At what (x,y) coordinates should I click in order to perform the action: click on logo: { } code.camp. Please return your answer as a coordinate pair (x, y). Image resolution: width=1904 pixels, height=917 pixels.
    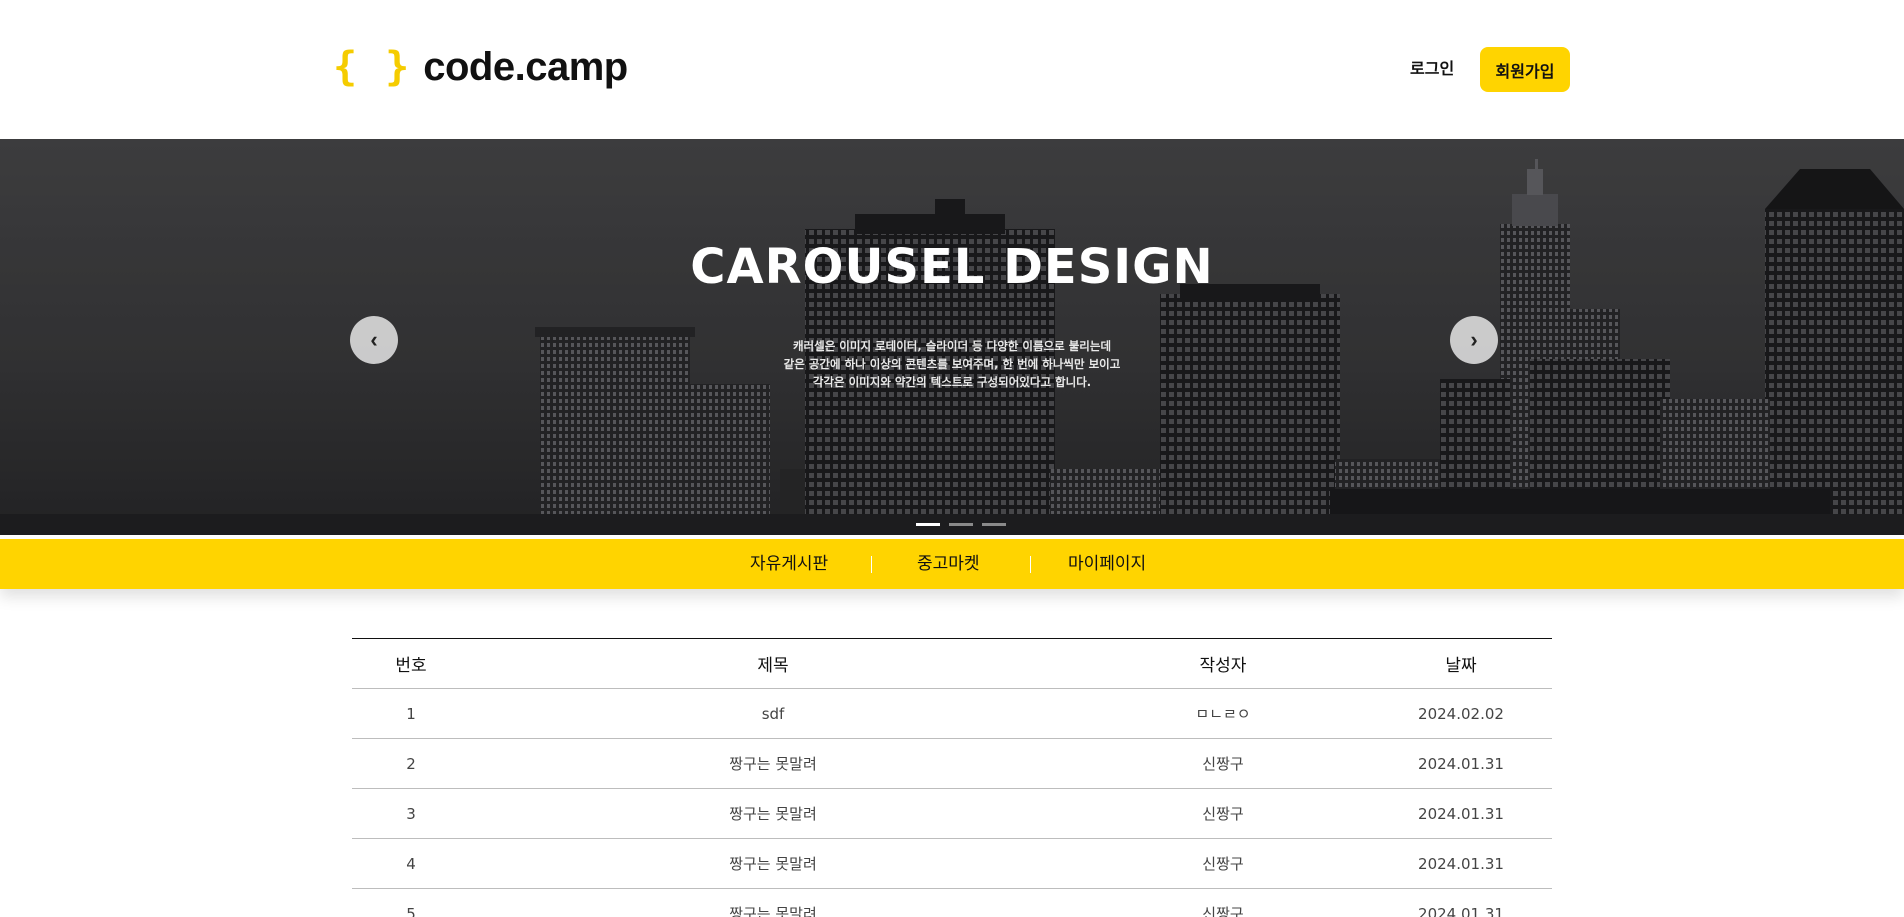
    Looking at the image, I should click on (480, 67).